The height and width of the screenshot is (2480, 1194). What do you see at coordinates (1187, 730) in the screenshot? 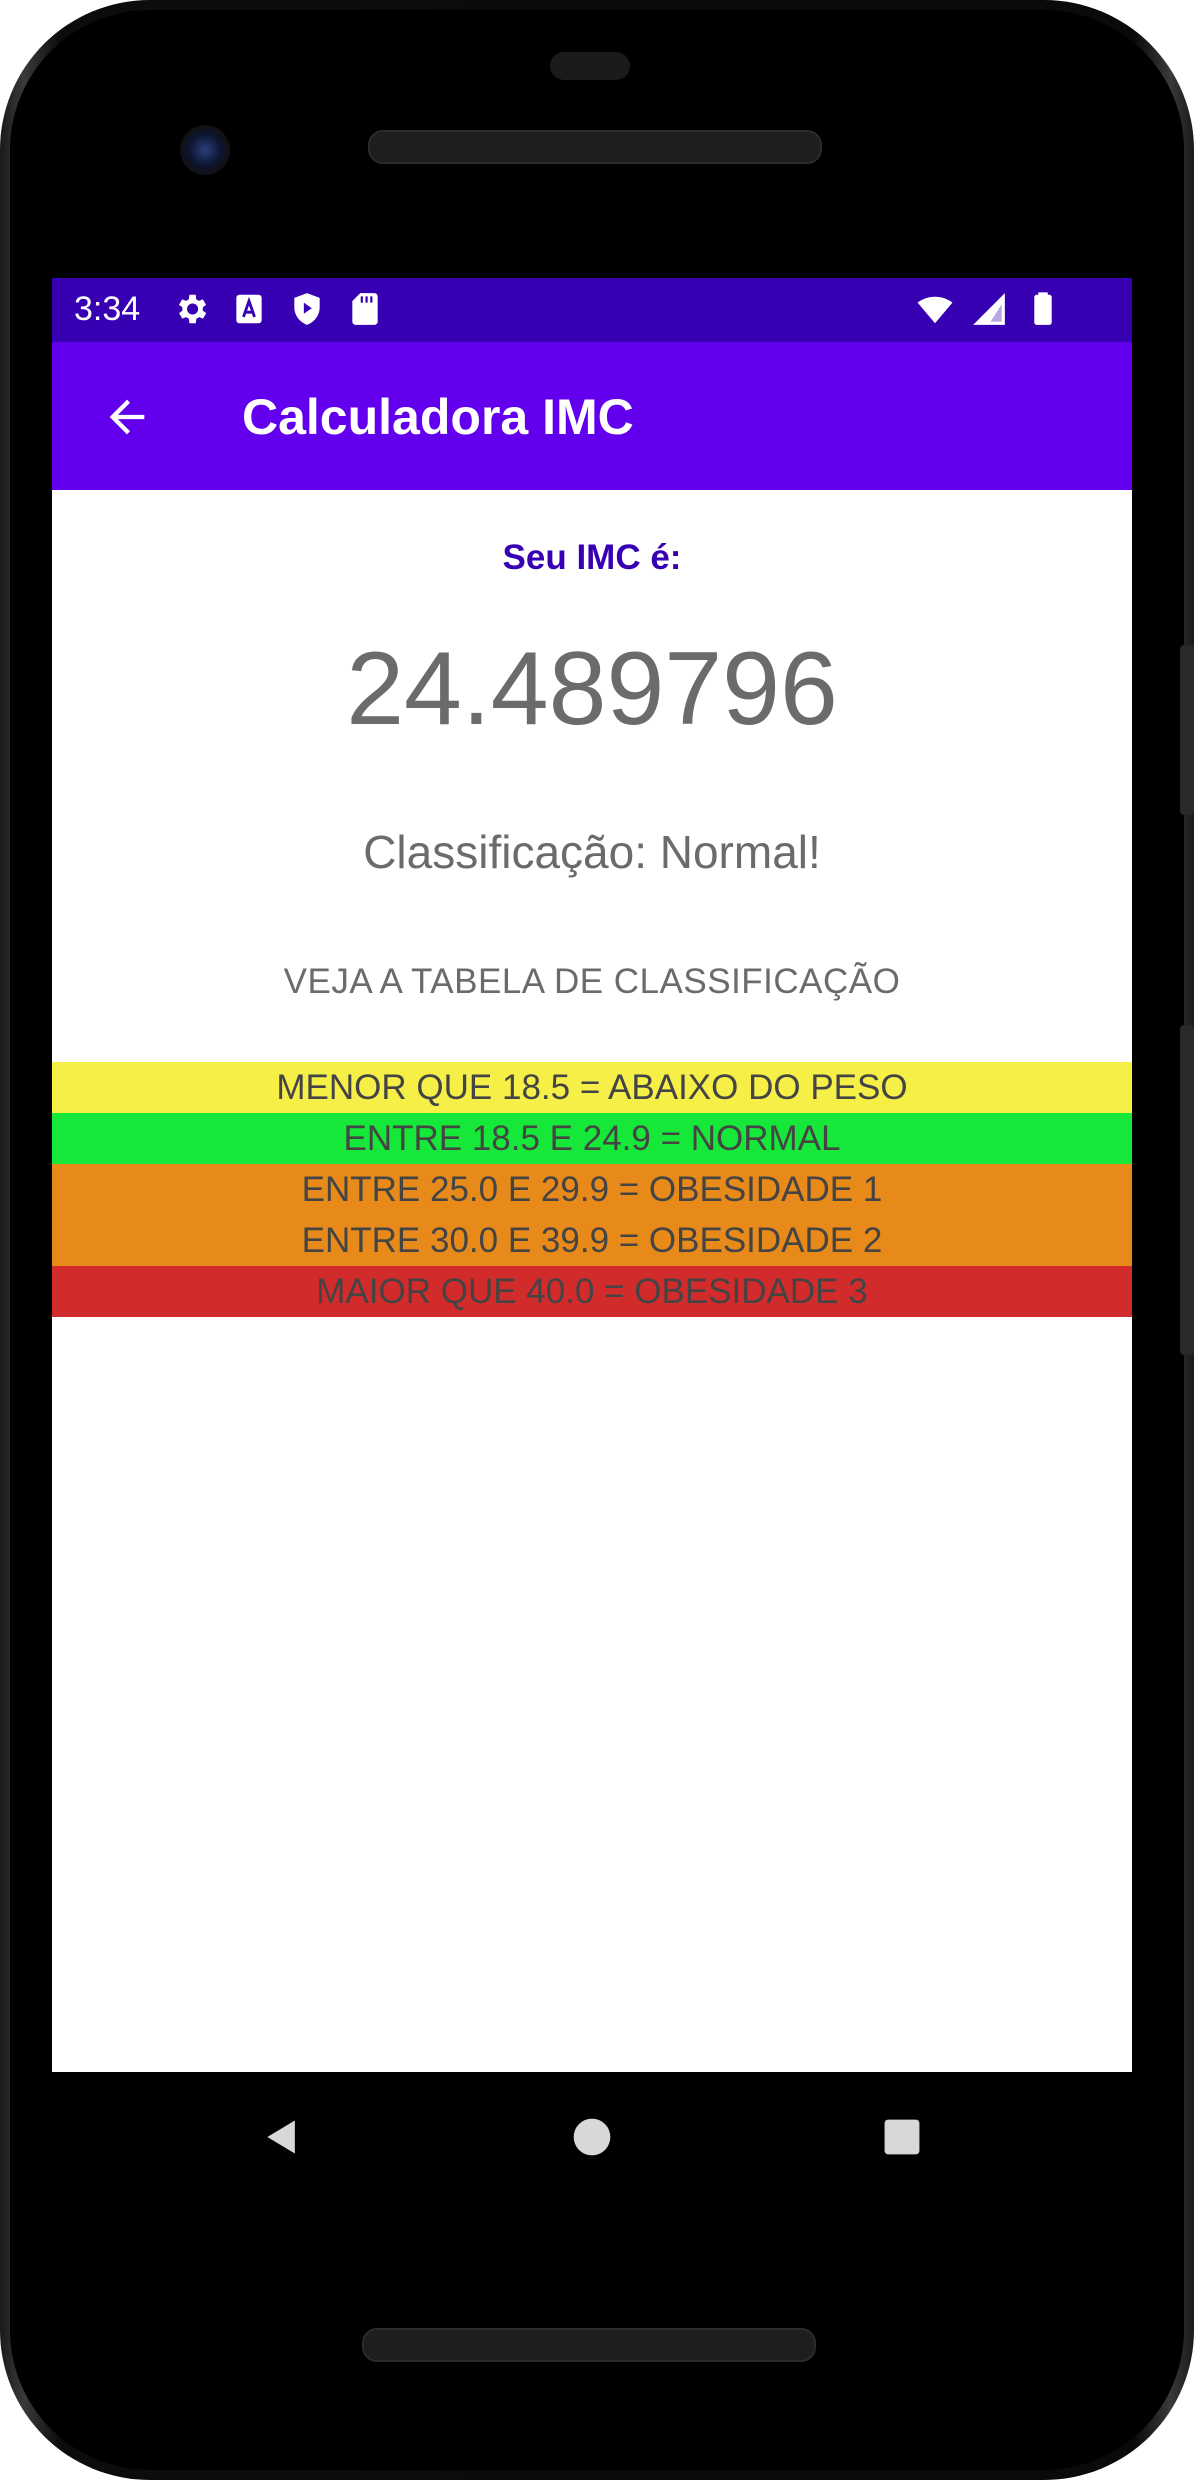
I see `power-button` at bounding box center [1187, 730].